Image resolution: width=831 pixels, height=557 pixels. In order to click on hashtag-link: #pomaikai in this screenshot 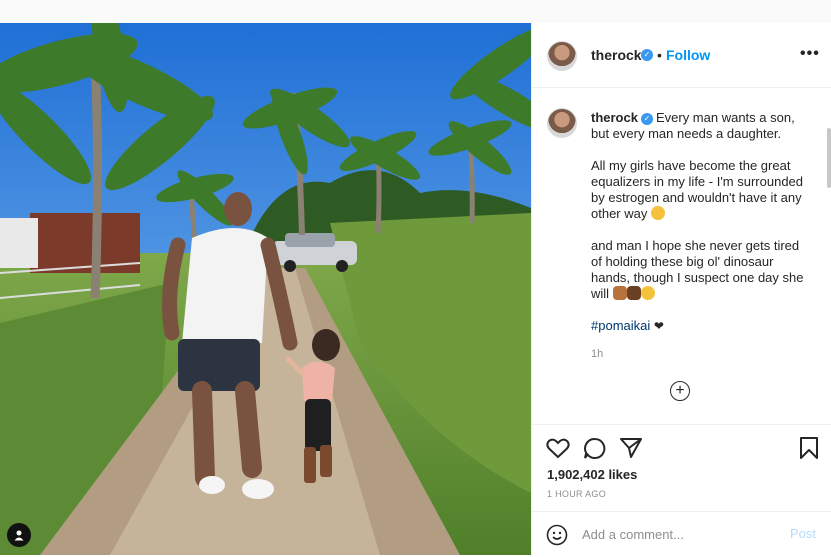, I will do `click(620, 325)`.